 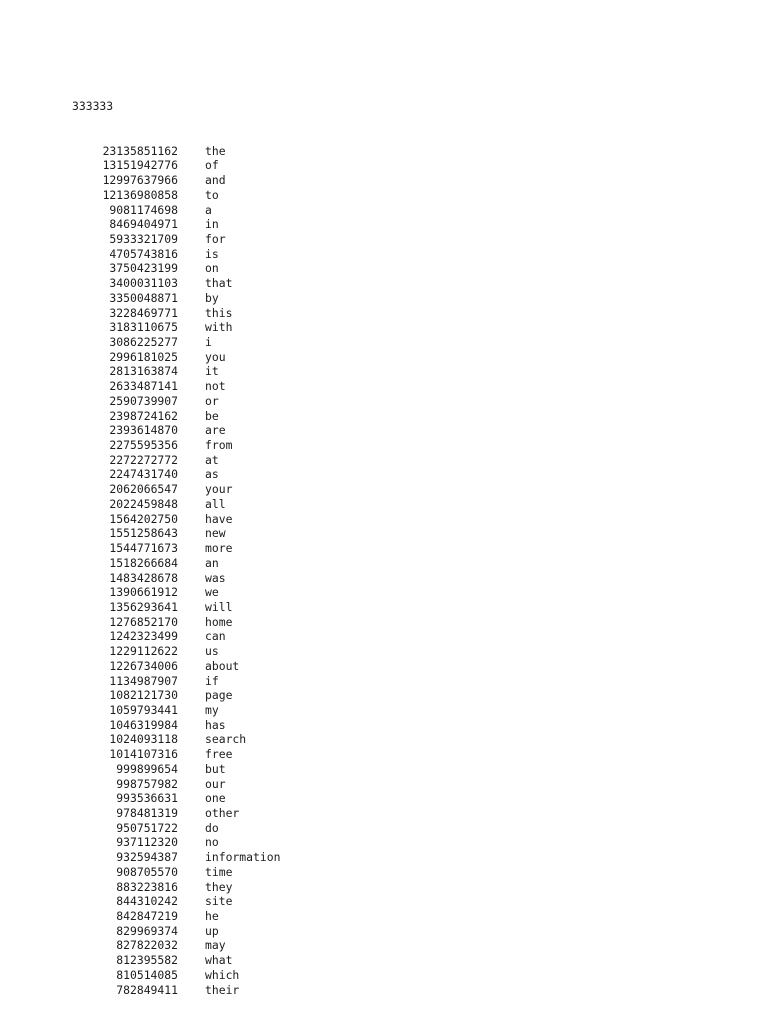 What do you see at coordinates (140, 165) in the screenshot?
I see `frequency-count: 13151942776` at bounding box center [140, 165].